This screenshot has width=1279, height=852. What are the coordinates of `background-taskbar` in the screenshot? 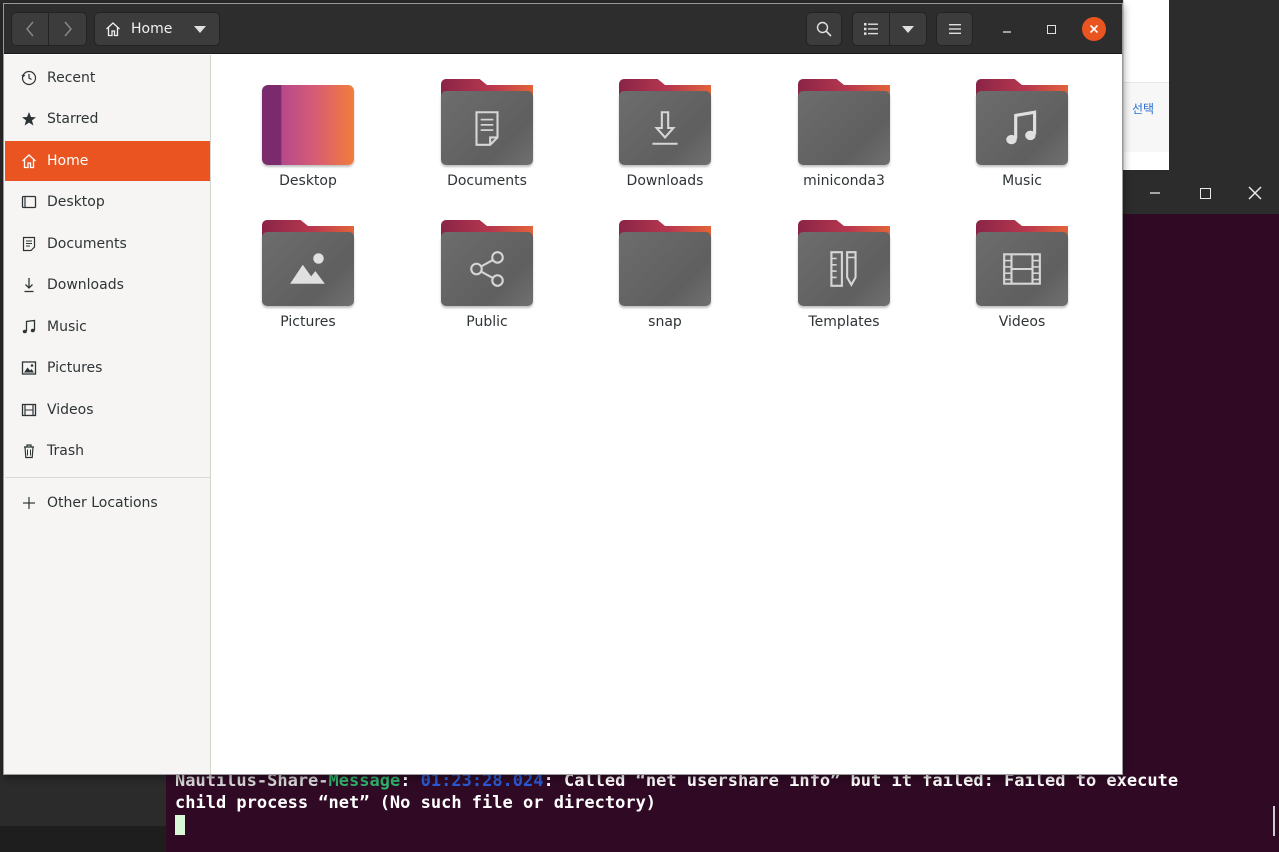 It's located at (83, 839).